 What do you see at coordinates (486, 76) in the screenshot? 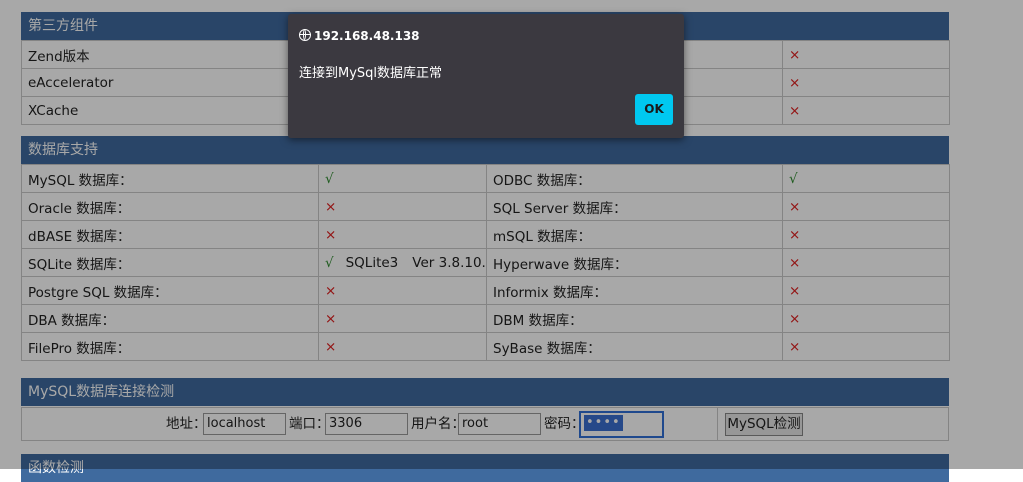
I see `alert-dialog: 192.168.48.138 连接到MySql数据库正常 OK` at bounding box center [486, 76].